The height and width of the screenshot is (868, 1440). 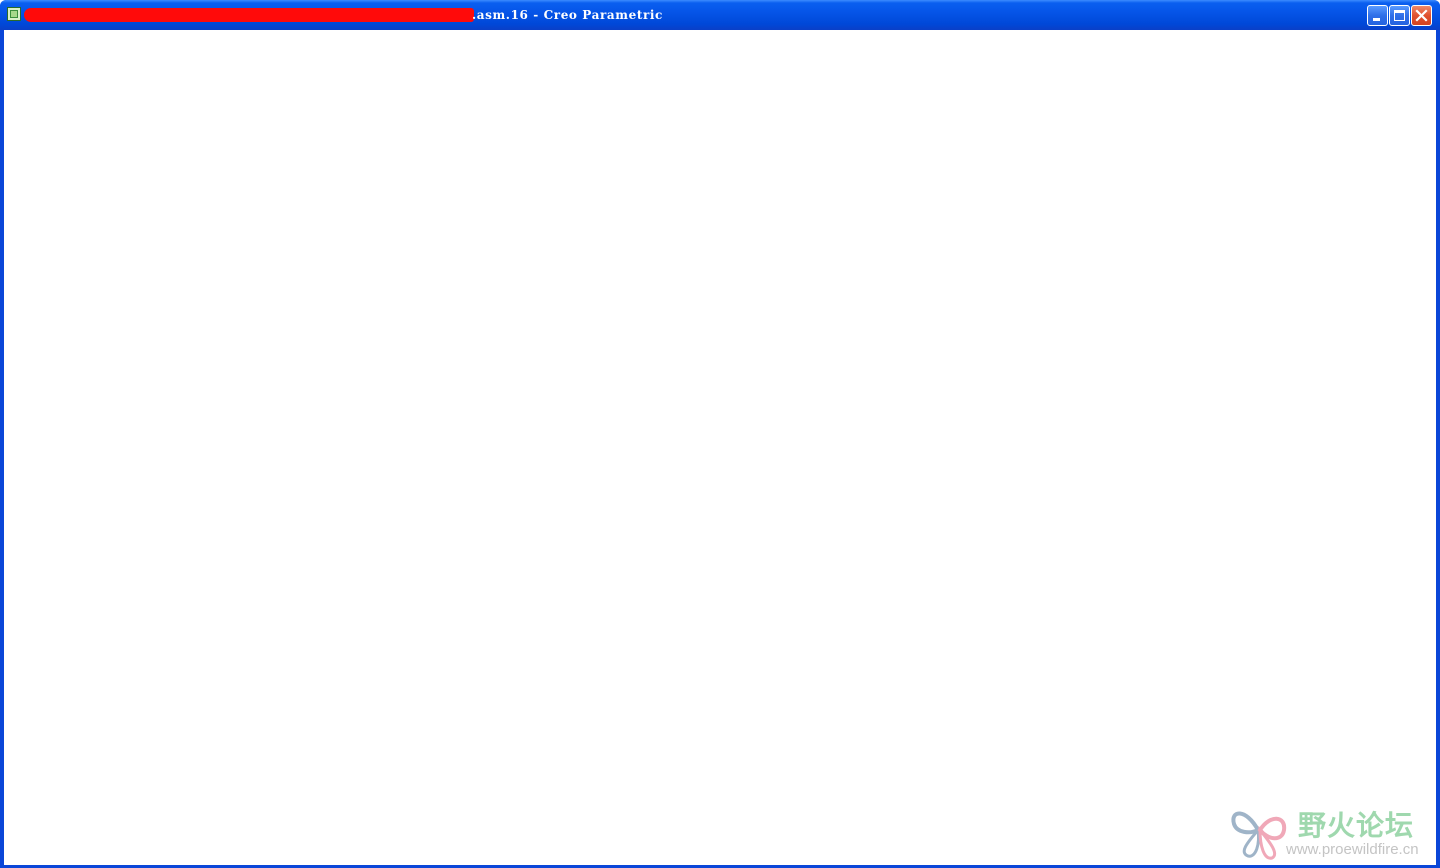 What do you see at coordinates (1259, 835) in the screenshot?
I see `butterfly-logo-icon` at bounding box center [1259, 835].